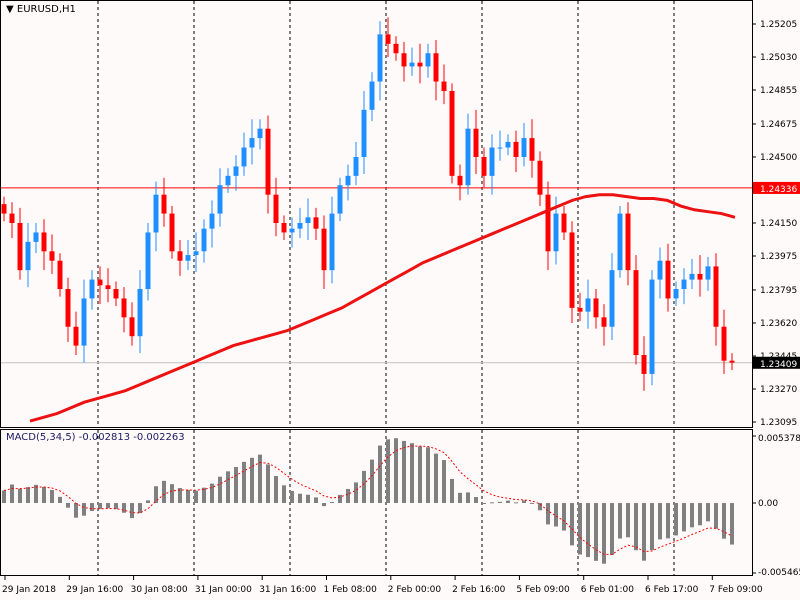 This screenshot has height=600, width=800. Describe the element at coordinates (287, 590) in the screenshot. I see `time-tick-label: 31 Jan 16:00` at that location.